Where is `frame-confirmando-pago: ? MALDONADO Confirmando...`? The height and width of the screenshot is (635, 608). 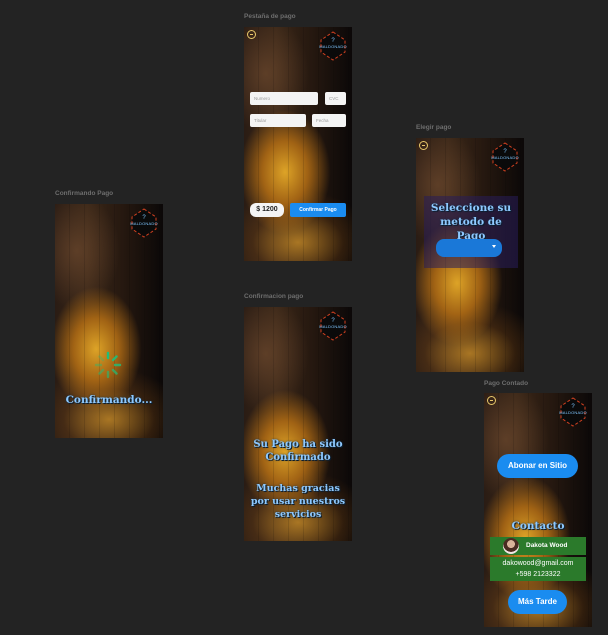 frame-confirmando-pago: ? MALDONADO Confirmando... is located at coordinates (109, 321).